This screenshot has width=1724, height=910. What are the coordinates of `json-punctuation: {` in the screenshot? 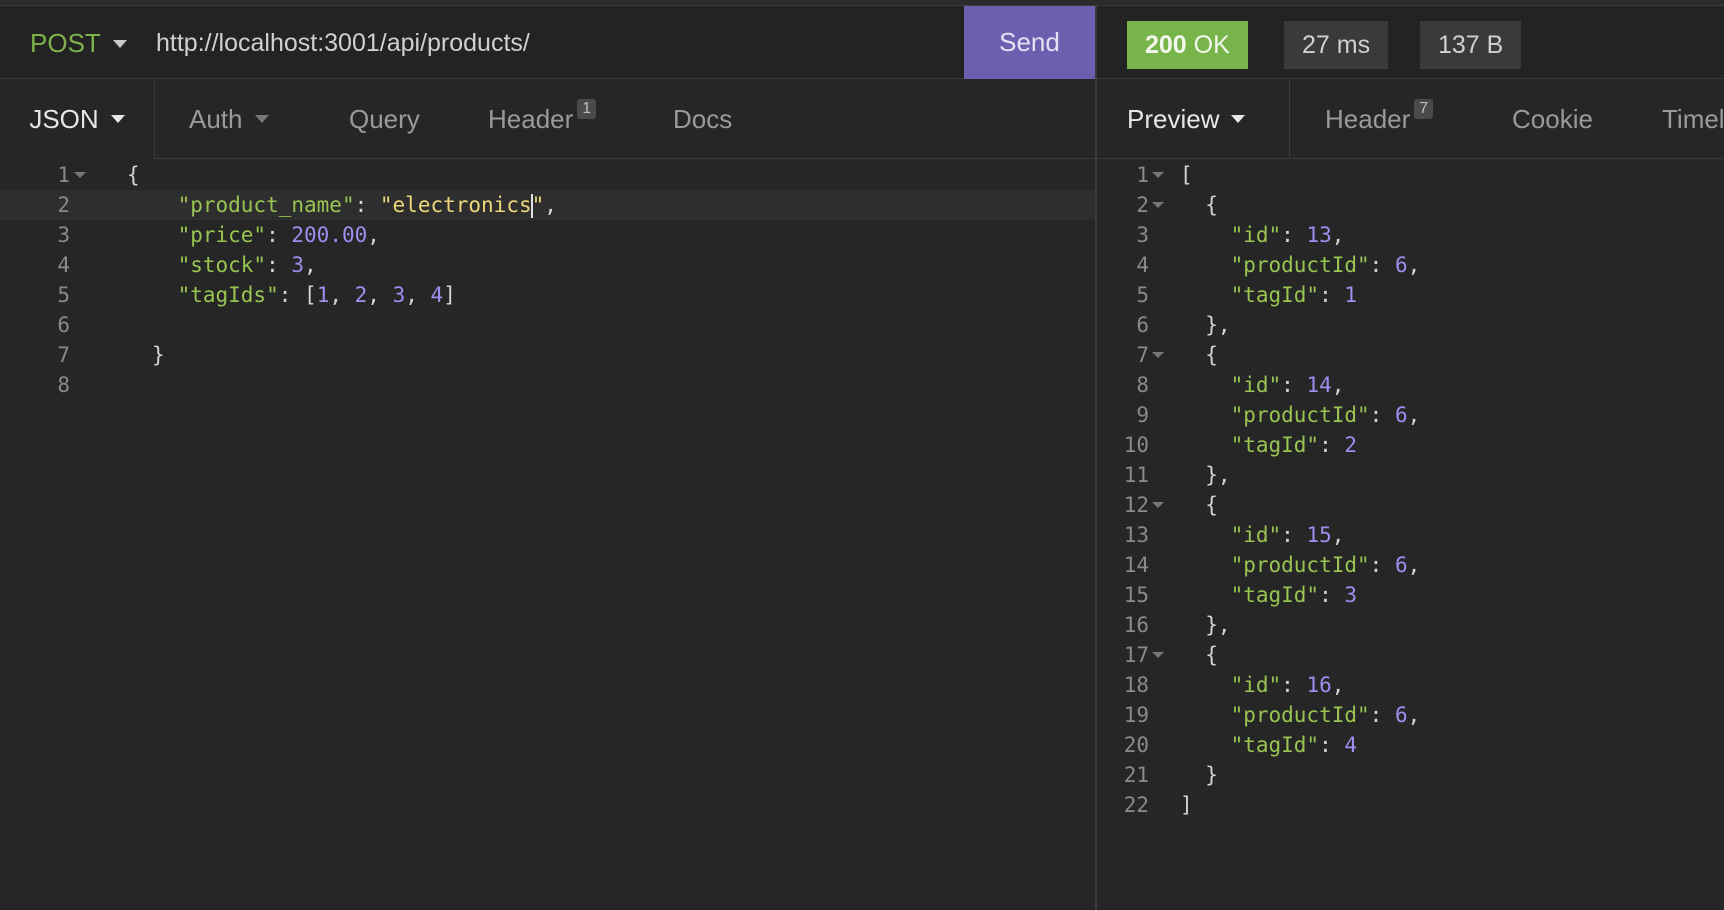 It's located at (1199, 505).